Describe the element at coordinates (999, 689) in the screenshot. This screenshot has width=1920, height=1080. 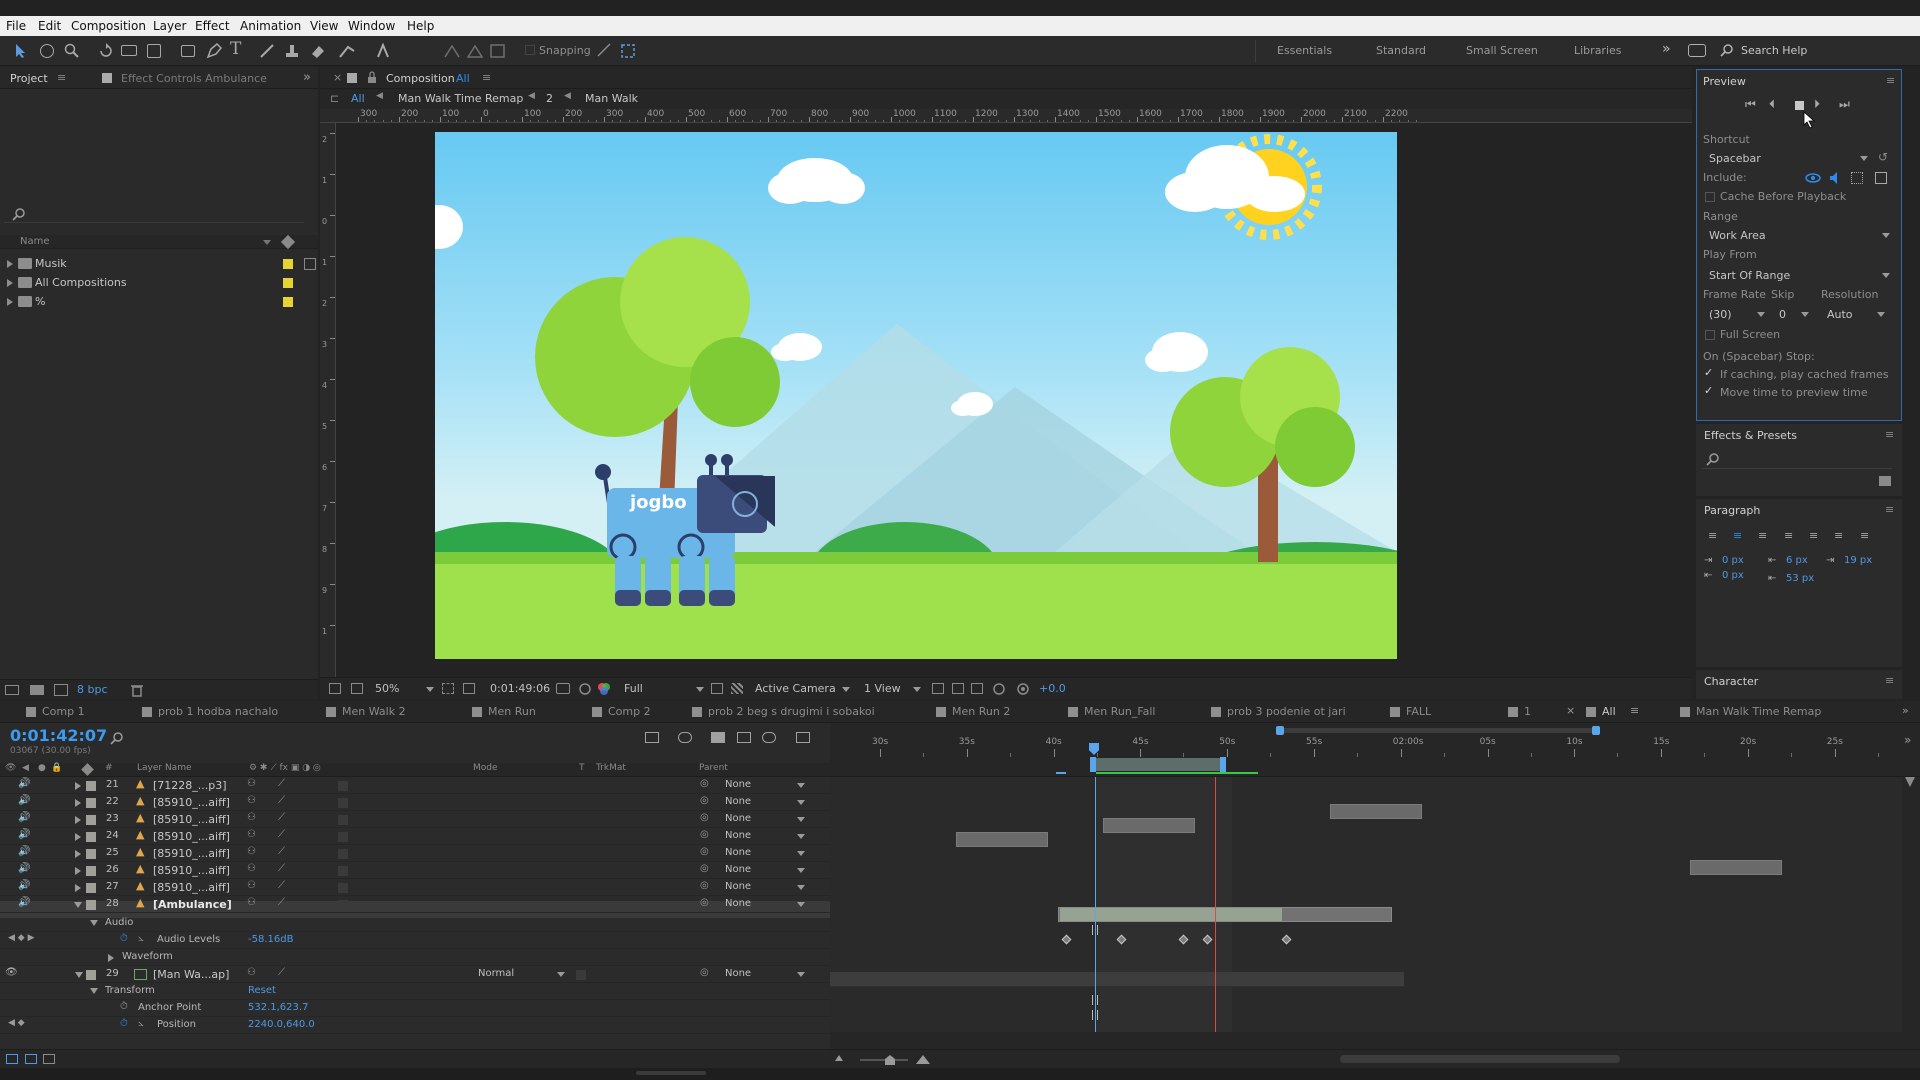
I see `flowchart-icon` at that location.